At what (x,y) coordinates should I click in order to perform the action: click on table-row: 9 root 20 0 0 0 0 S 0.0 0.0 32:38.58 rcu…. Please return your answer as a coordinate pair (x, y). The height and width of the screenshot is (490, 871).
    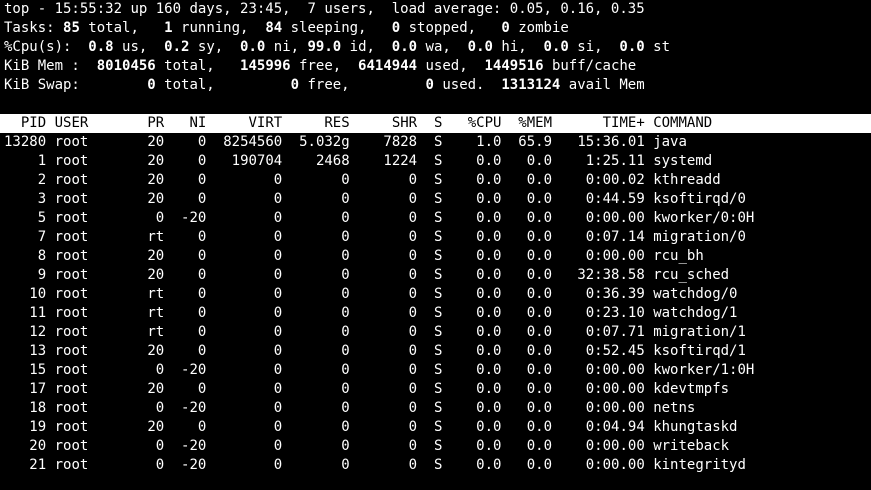
    Looking at the image, I should click on (435, 275).